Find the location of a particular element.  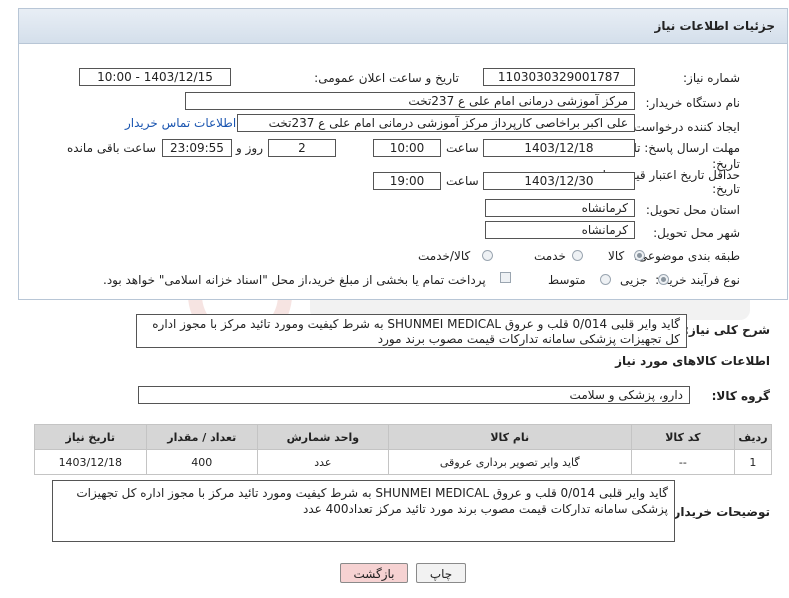

panel-header: جزئیات اطلاعات نیاز is located at coordinates (403, 26).